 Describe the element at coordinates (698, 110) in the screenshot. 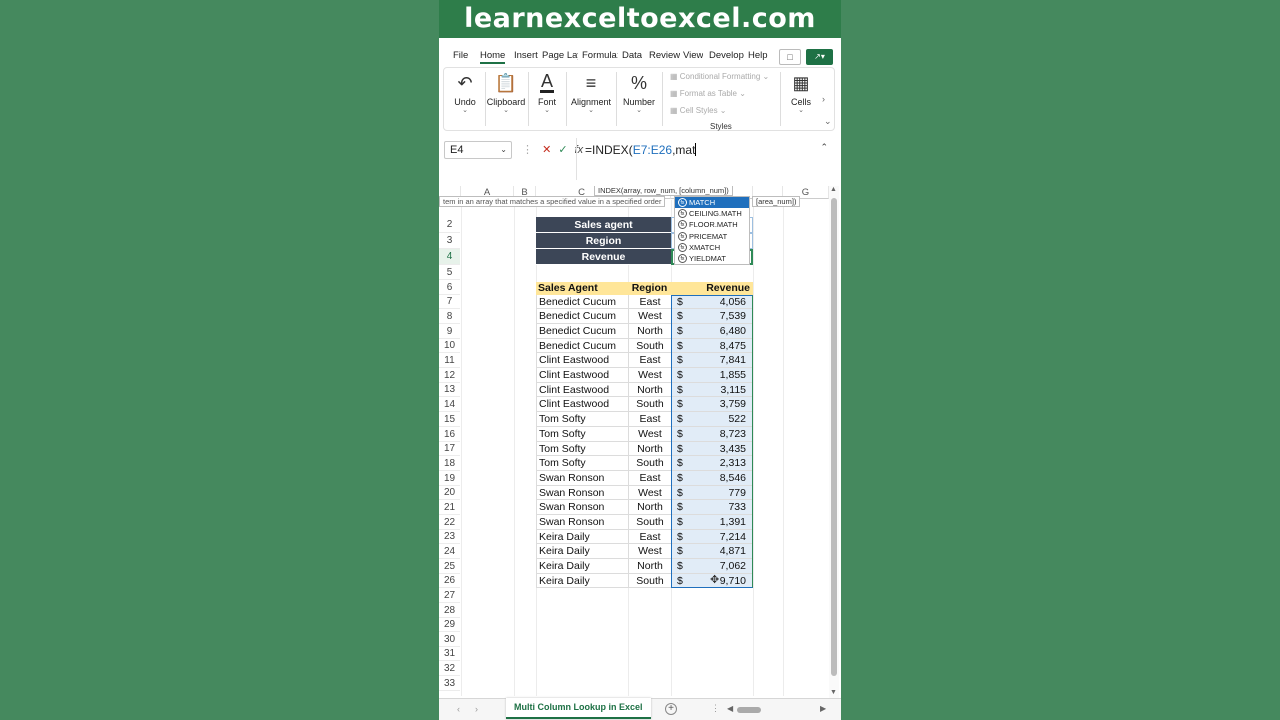

I see `cell-styles-button: ▦ Cell Styles ⌄` at that location.